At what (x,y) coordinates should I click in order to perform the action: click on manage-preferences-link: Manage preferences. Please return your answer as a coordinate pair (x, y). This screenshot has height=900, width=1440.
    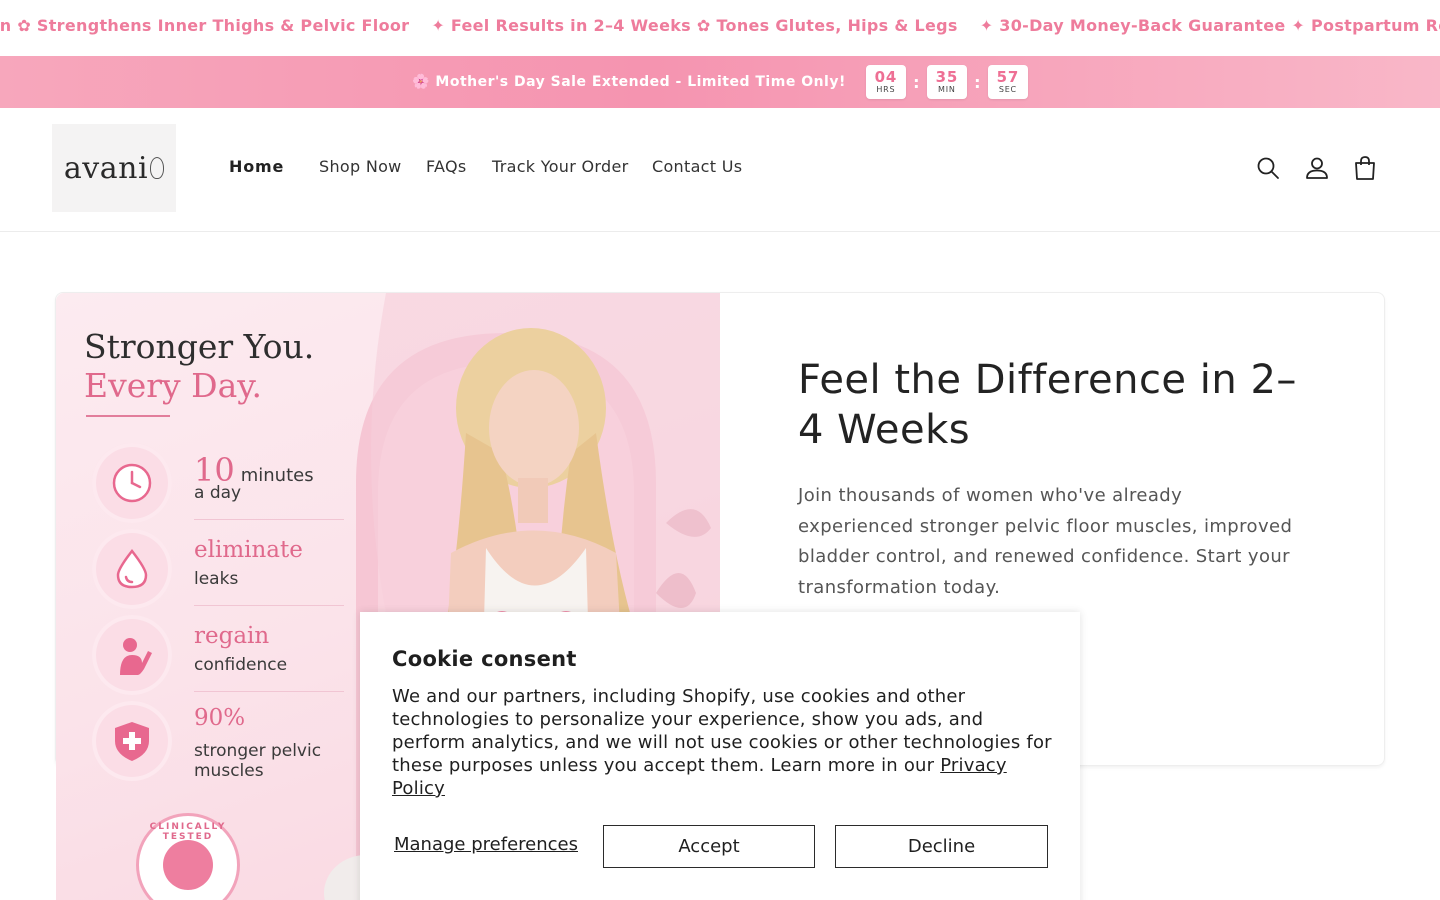
    Looking at the image, I should click on (486, 844).